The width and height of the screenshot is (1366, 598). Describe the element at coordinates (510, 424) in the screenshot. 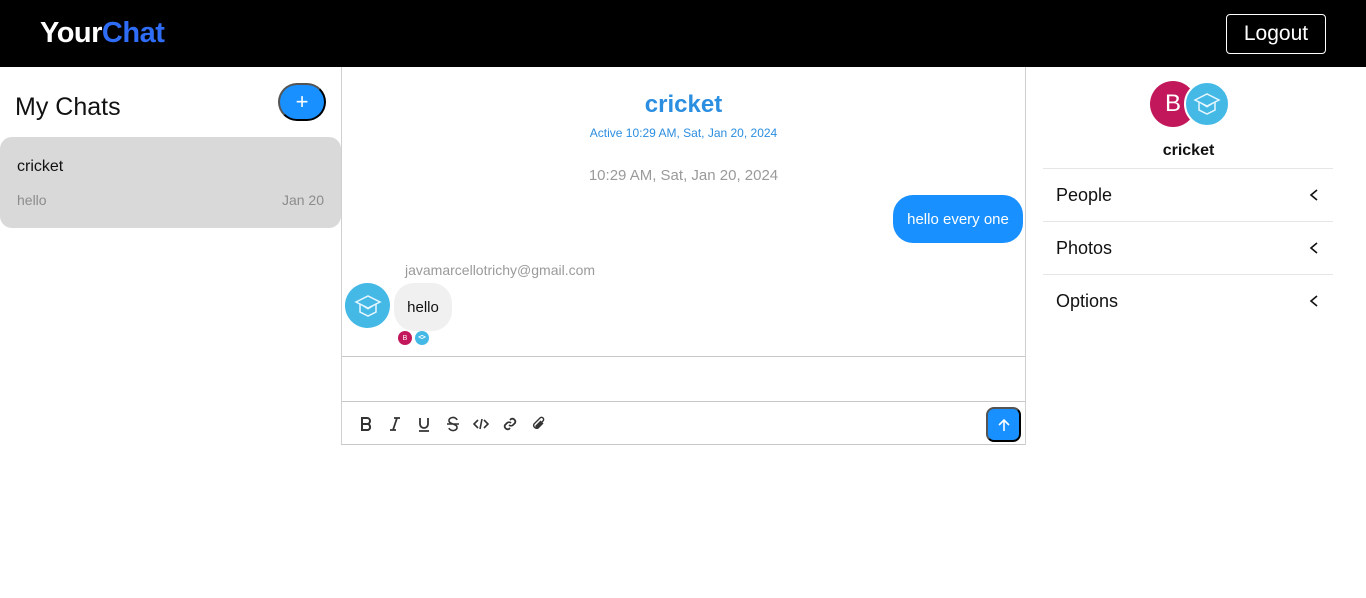

I see `link-icon` at that location.